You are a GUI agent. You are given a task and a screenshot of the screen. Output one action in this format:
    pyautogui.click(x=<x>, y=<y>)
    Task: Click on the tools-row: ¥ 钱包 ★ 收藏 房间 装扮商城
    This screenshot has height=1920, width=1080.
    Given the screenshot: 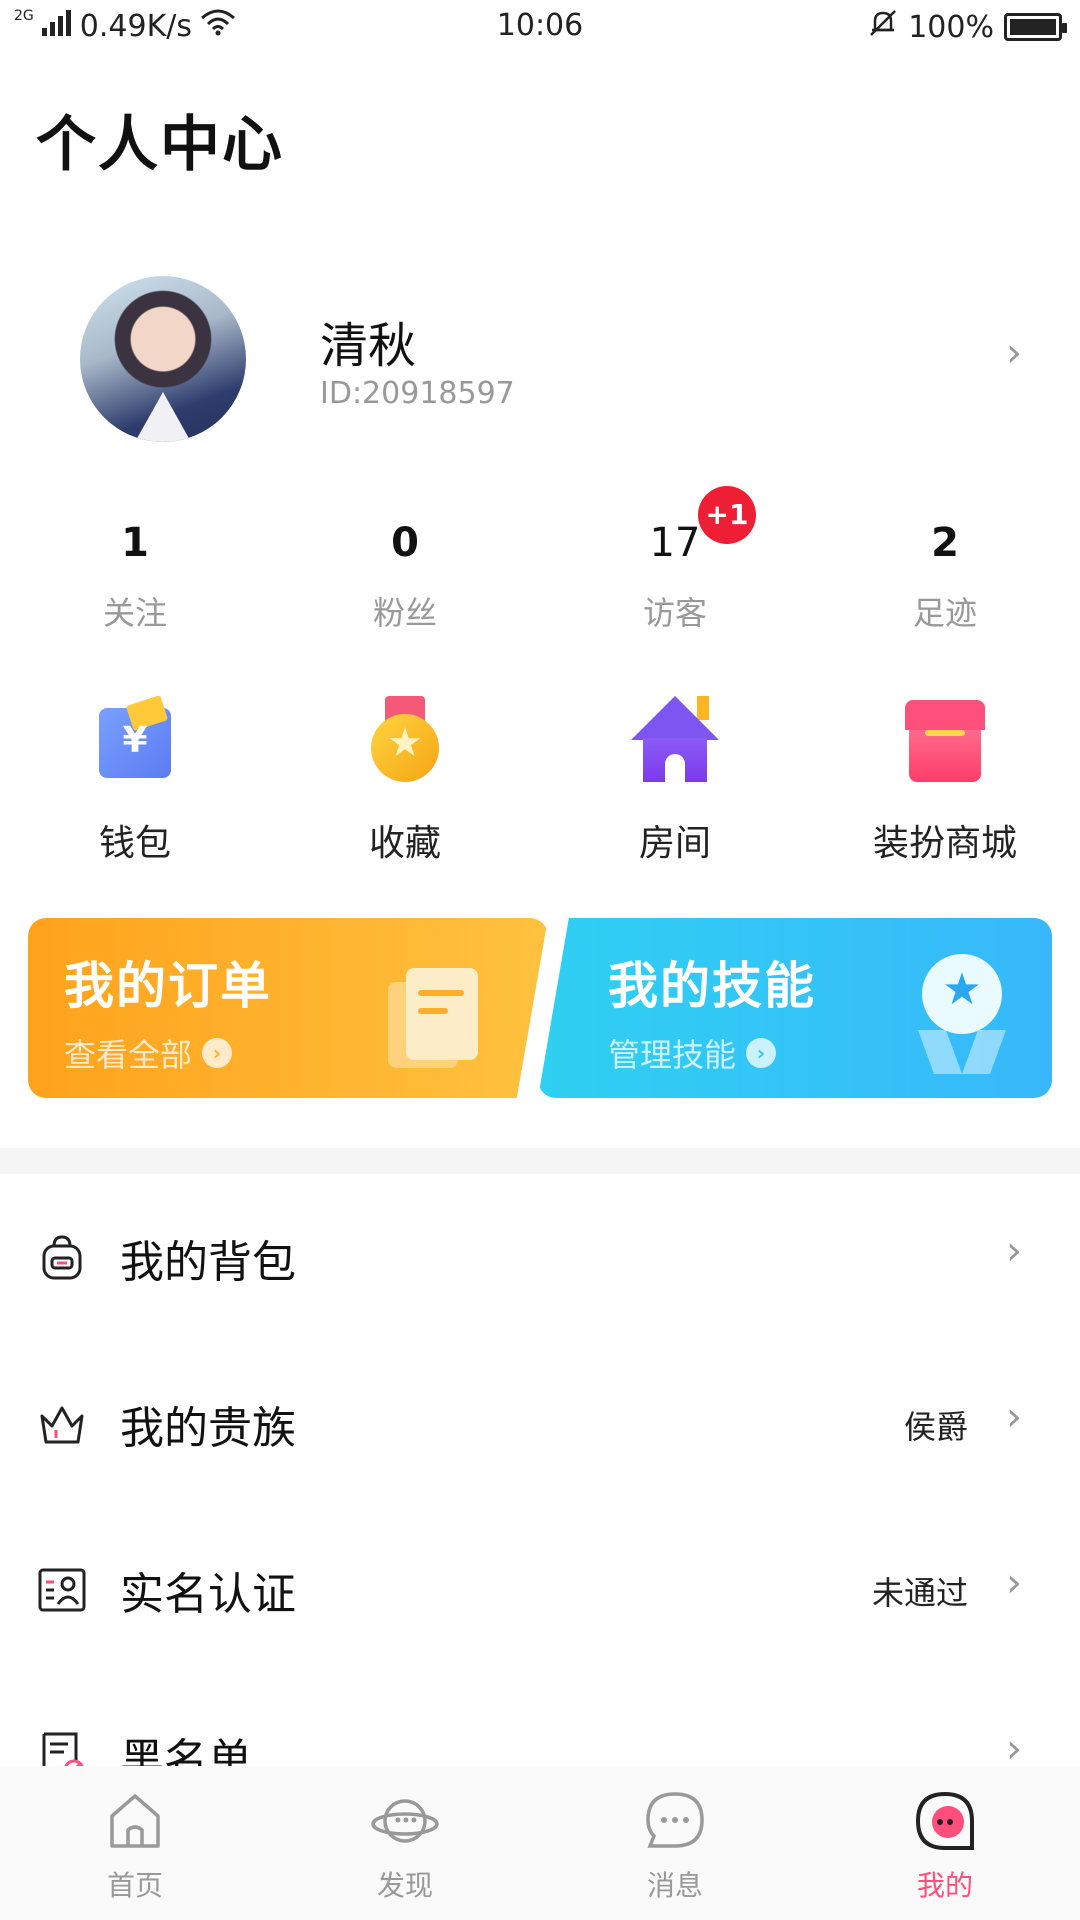 What is the action you would take?
    pyautogui.click(x=540, y=778)
    